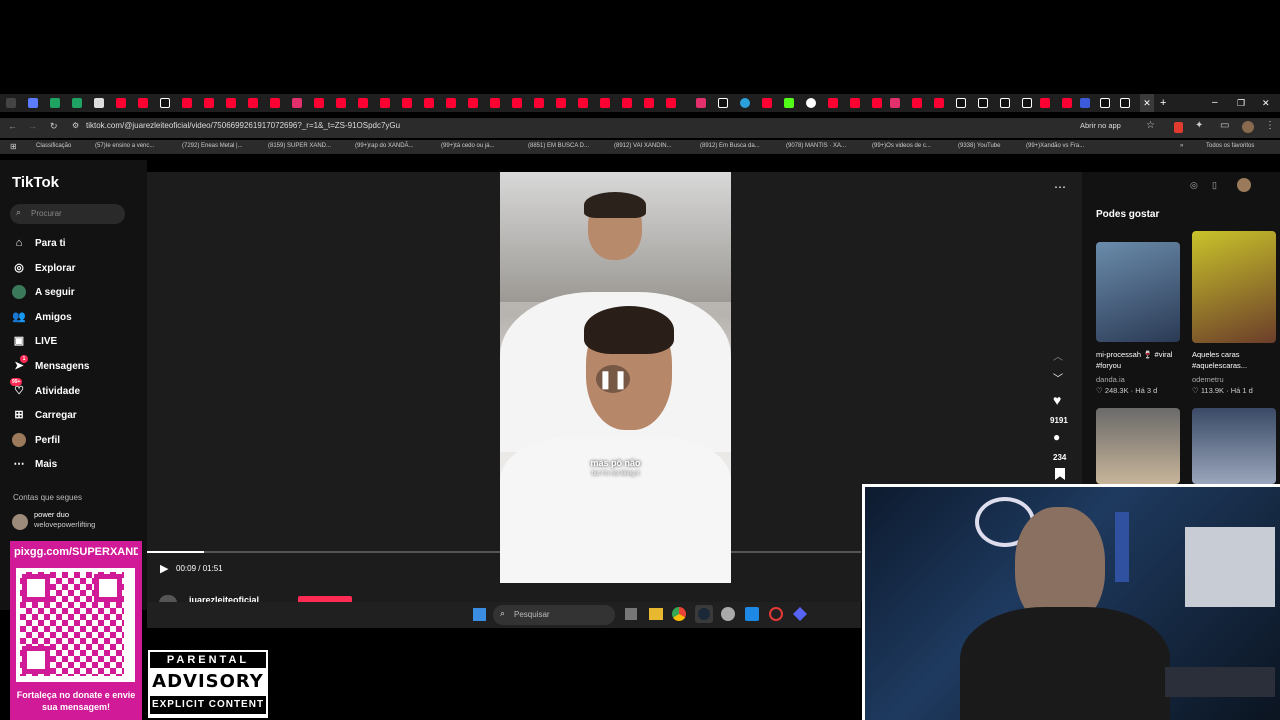 This screenshot has height=720, width=1280. I want to click on suggestion-author: odemetru, so click(1208, 379).